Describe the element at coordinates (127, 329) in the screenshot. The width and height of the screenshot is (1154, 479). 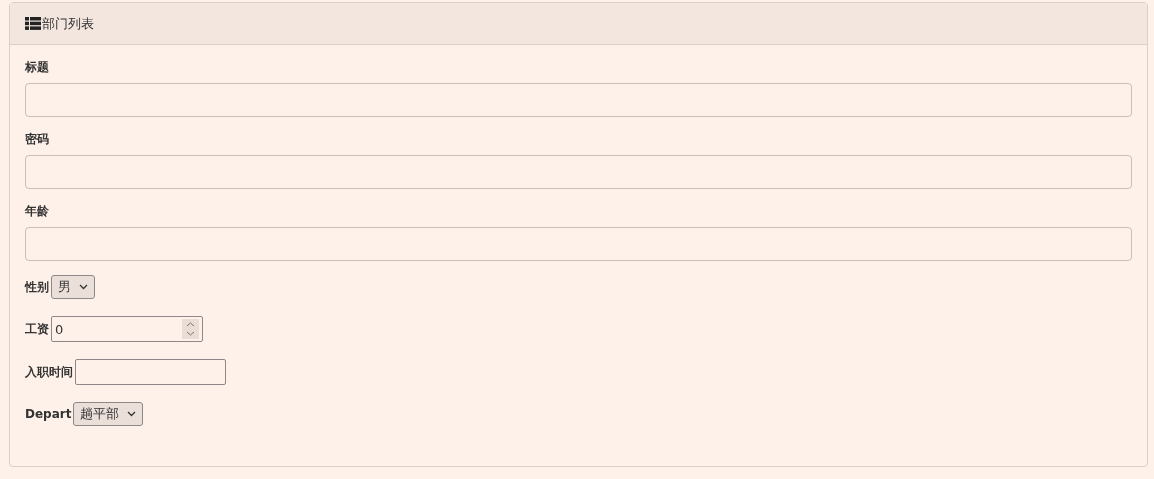
I see `number-field: 0` at that location.